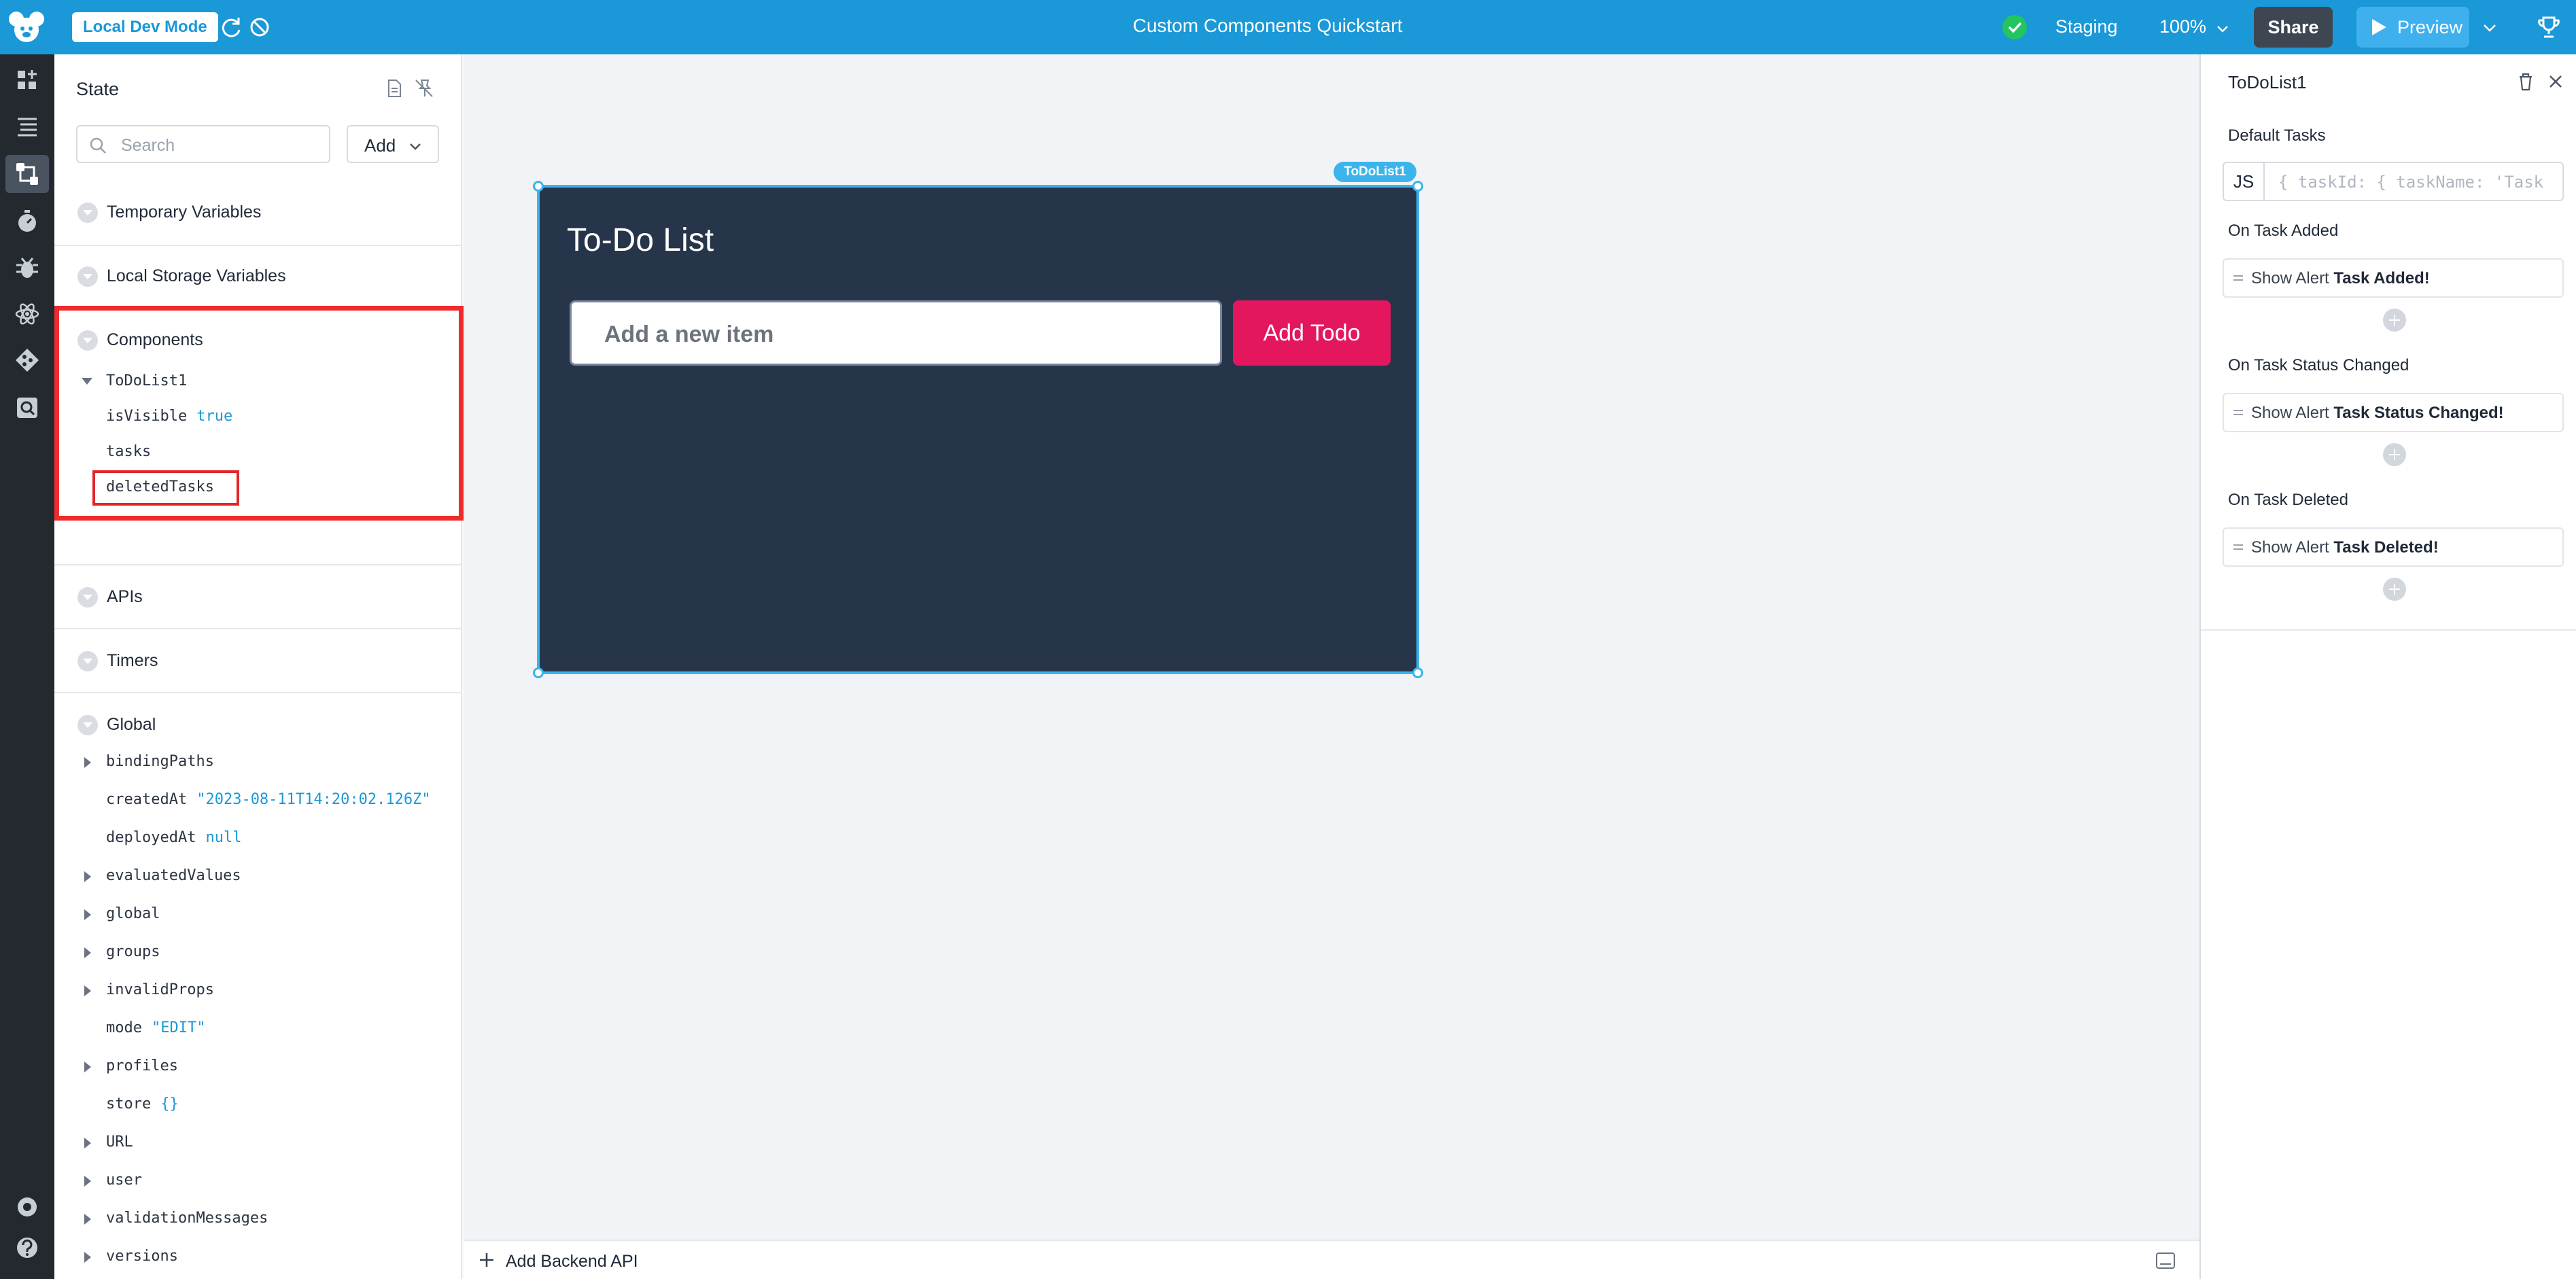 Image resolution: width=2576 pixels, height=1279 pixels. I want to click on share-button: Share, so click(2293, 27).